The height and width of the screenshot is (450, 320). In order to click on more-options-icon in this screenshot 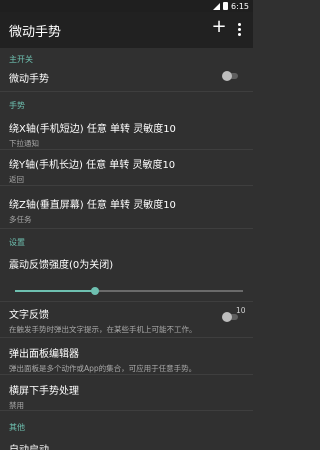, I will do `click(239, 30)`.